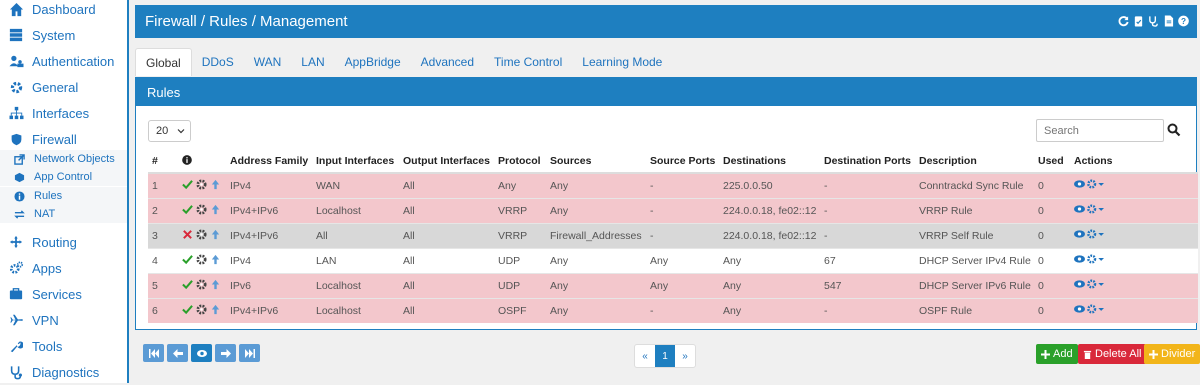  I want to click on first-button, so click(153, 353).